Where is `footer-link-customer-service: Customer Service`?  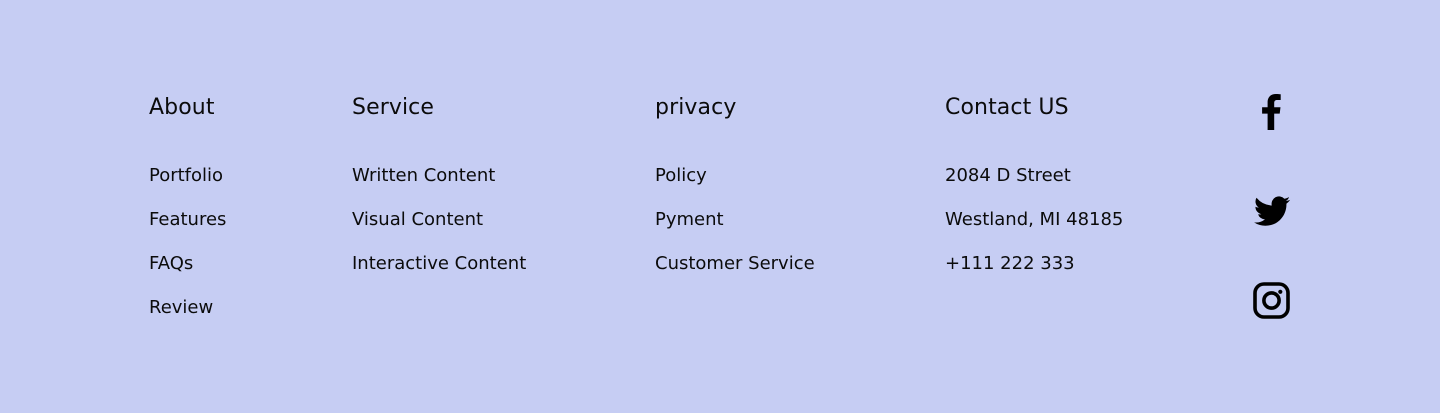
footer-link-customer-service: Customer Service is located at coordinates (735, 272).